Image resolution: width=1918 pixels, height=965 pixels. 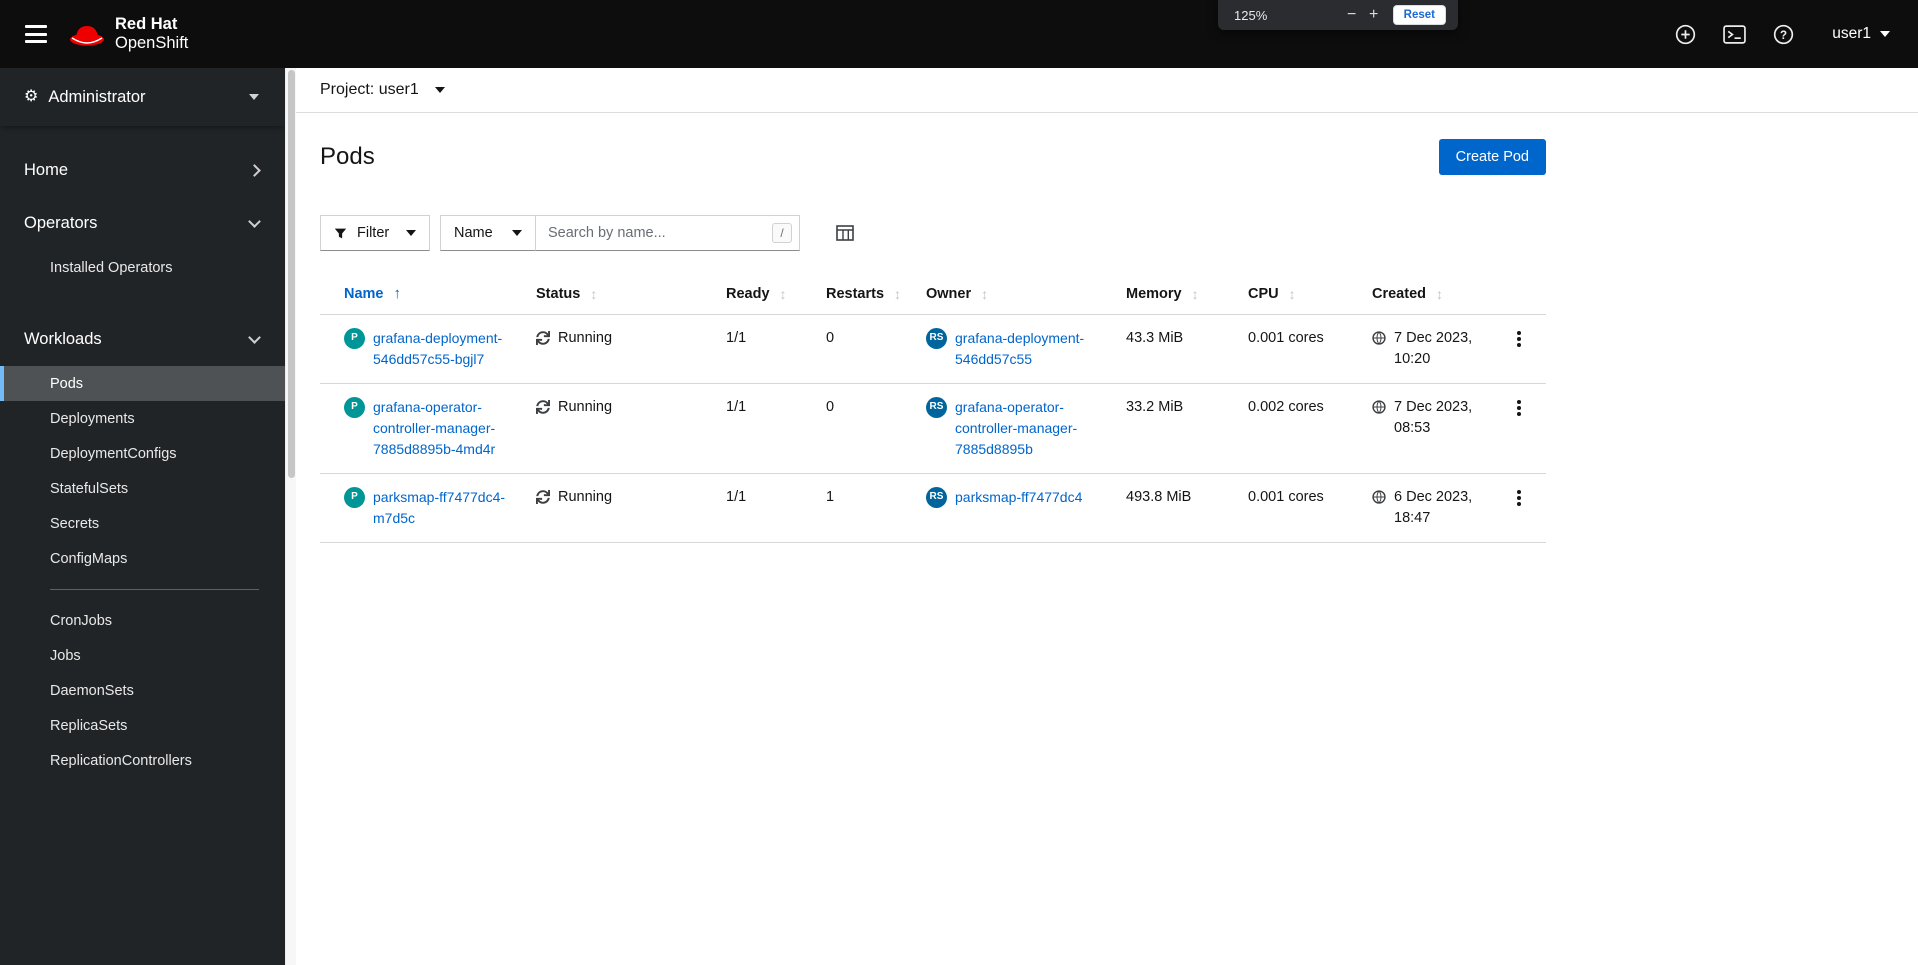 What do you see at coordinates (142, 620) in the screenshot?
I see `sidebar-subitem: CronJobs` at bounding box center [142, 620].